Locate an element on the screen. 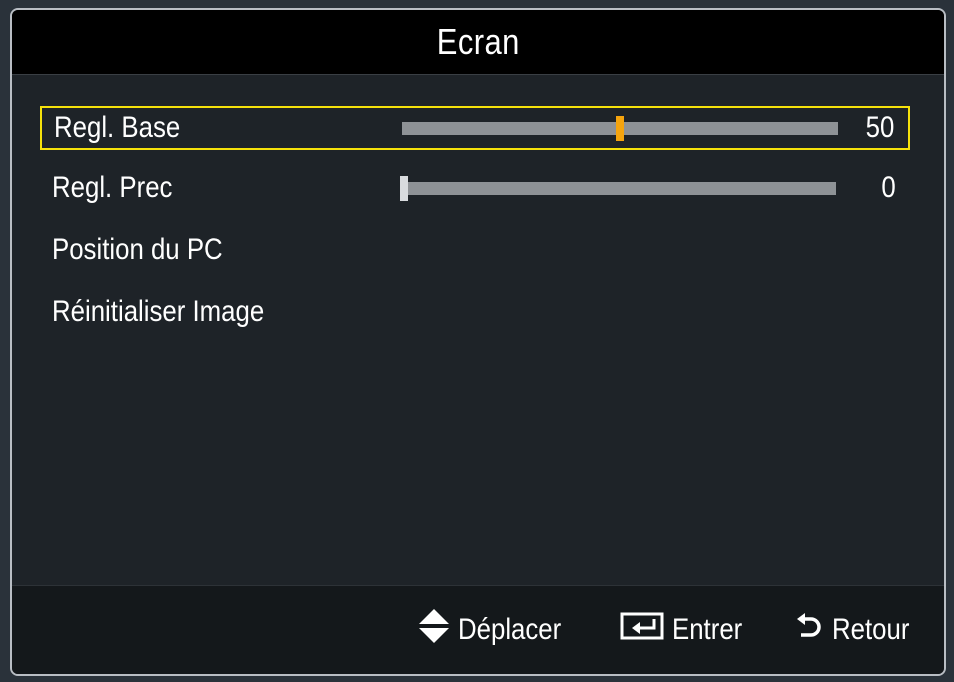  slider-value: 0 is located at coordinates (888, 187).